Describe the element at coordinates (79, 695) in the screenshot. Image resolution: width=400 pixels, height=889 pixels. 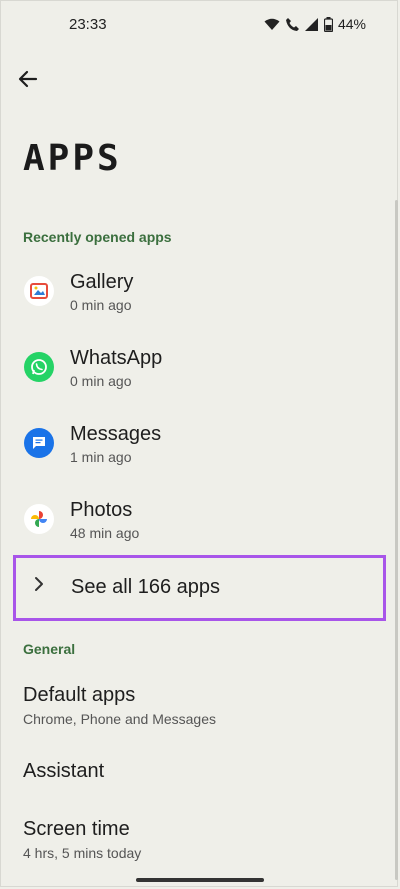
I see `setting-title: Default apps` at that location.